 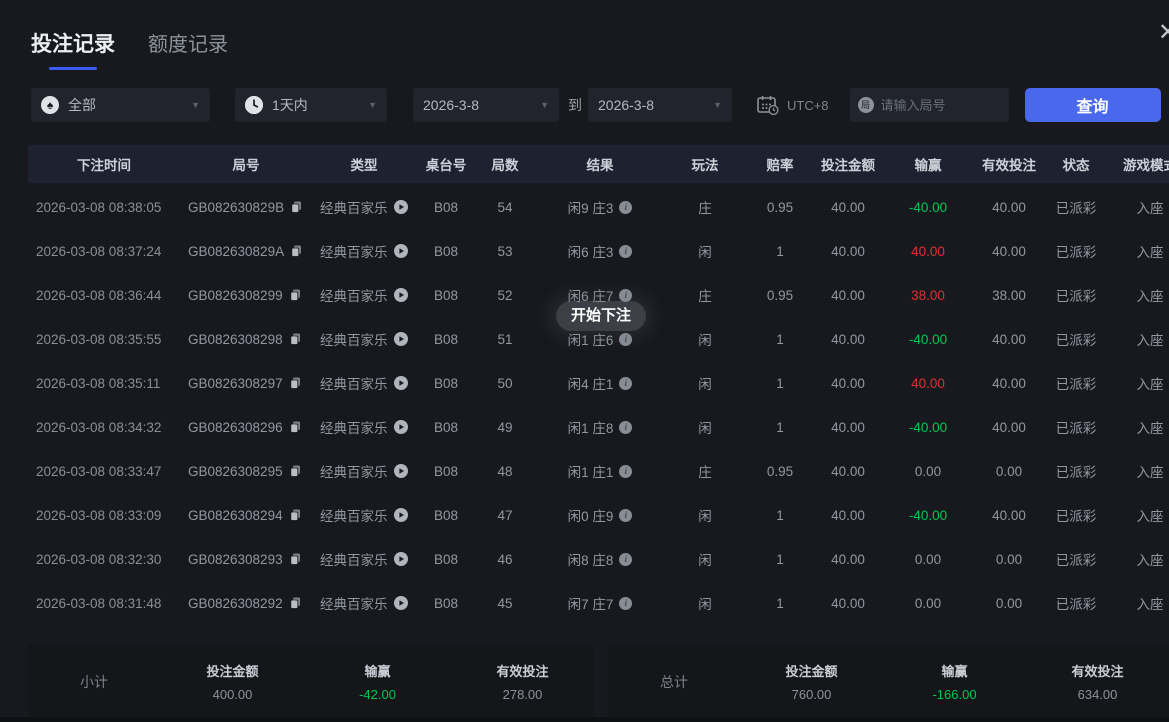 What do you see at coordinates (600, 383) in the screenshot?
I see `result-cell: 闲4 庄1 i` at bounding box center [600, 383].